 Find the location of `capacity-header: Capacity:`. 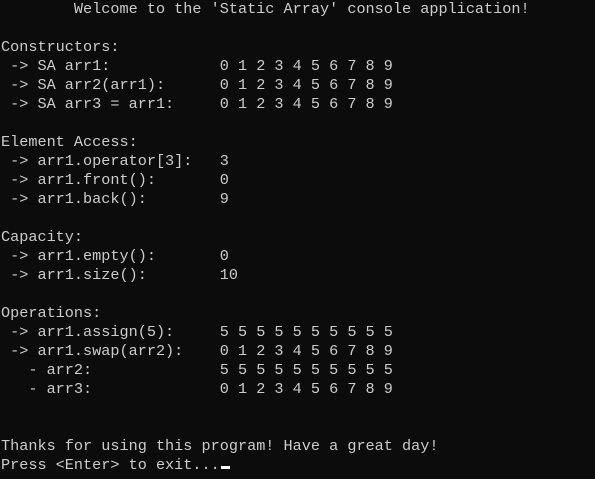

capacity-header: Capacity: is located at coordinates (42, 237).